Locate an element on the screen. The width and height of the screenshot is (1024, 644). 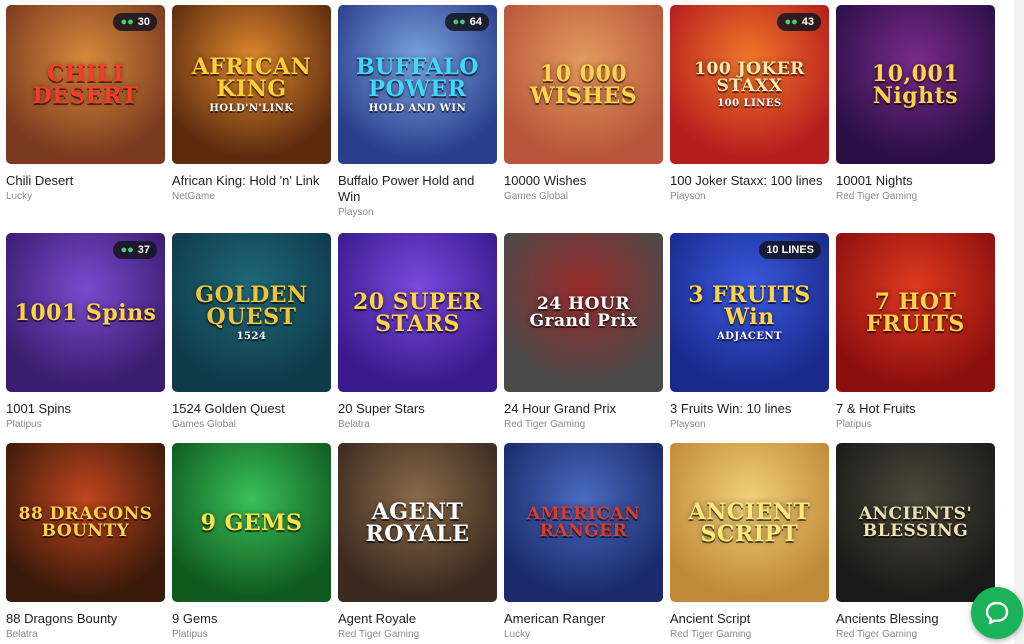
game-logo-text: AMERICAN RANGER is located at coordinates (583, 522).